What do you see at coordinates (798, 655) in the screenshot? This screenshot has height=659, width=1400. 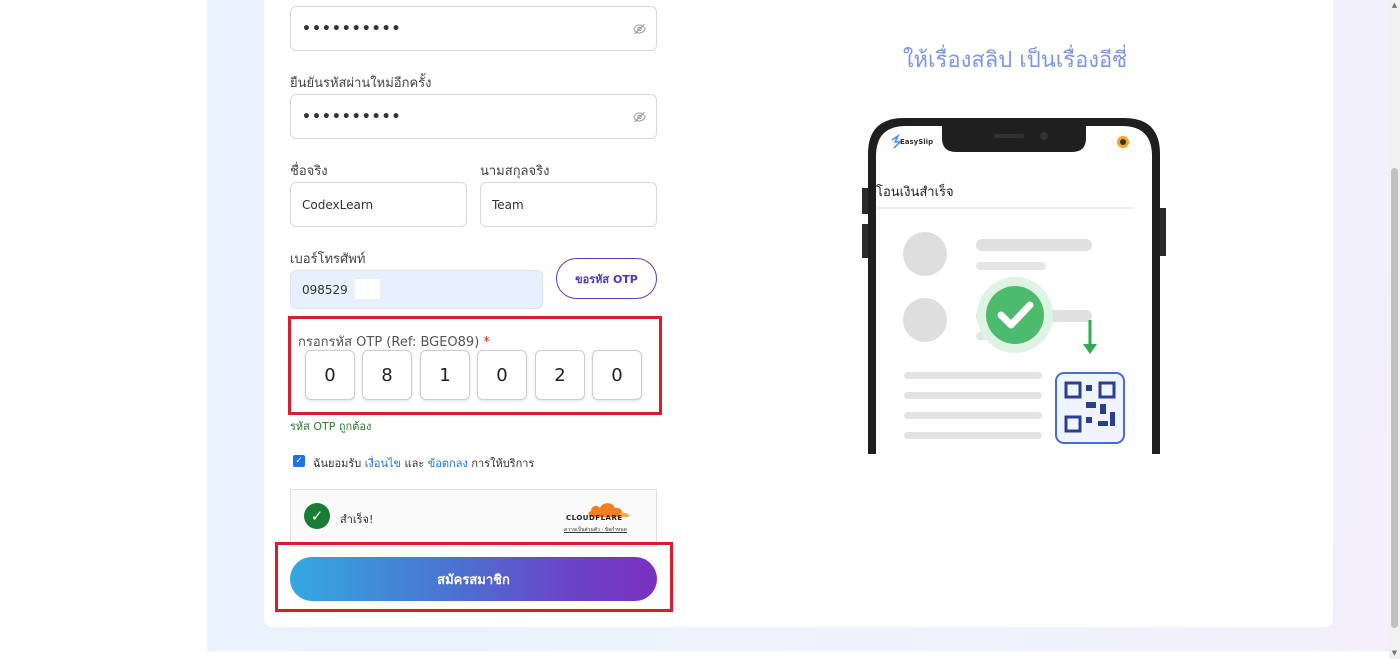 I see `footer-strip` at bounding box center [798, 655].